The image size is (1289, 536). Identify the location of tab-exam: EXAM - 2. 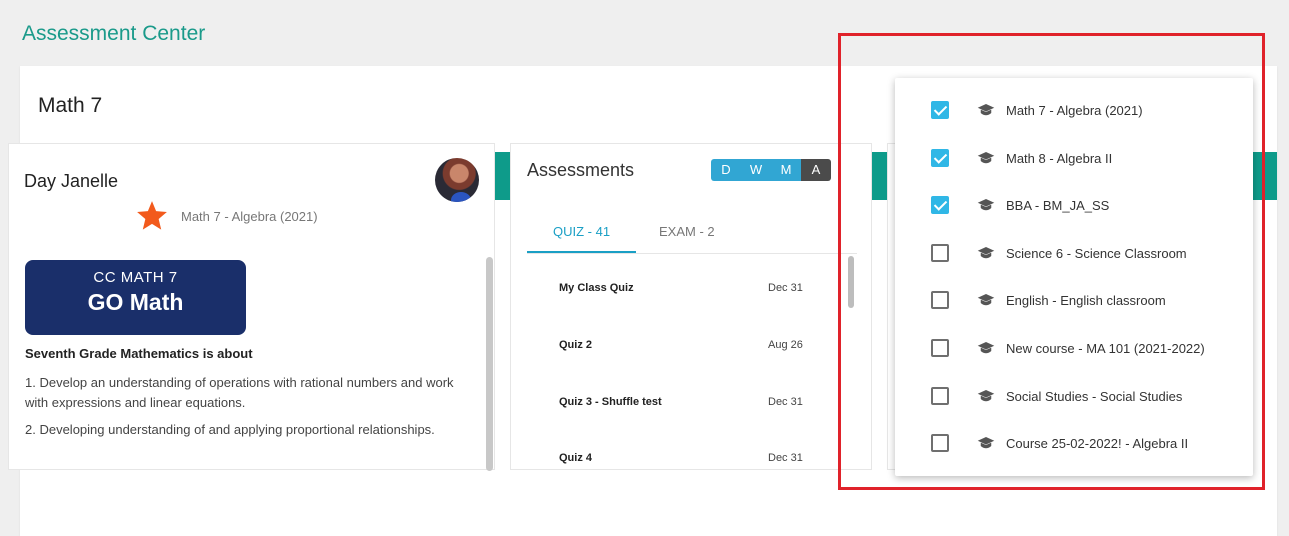
(687, 231).